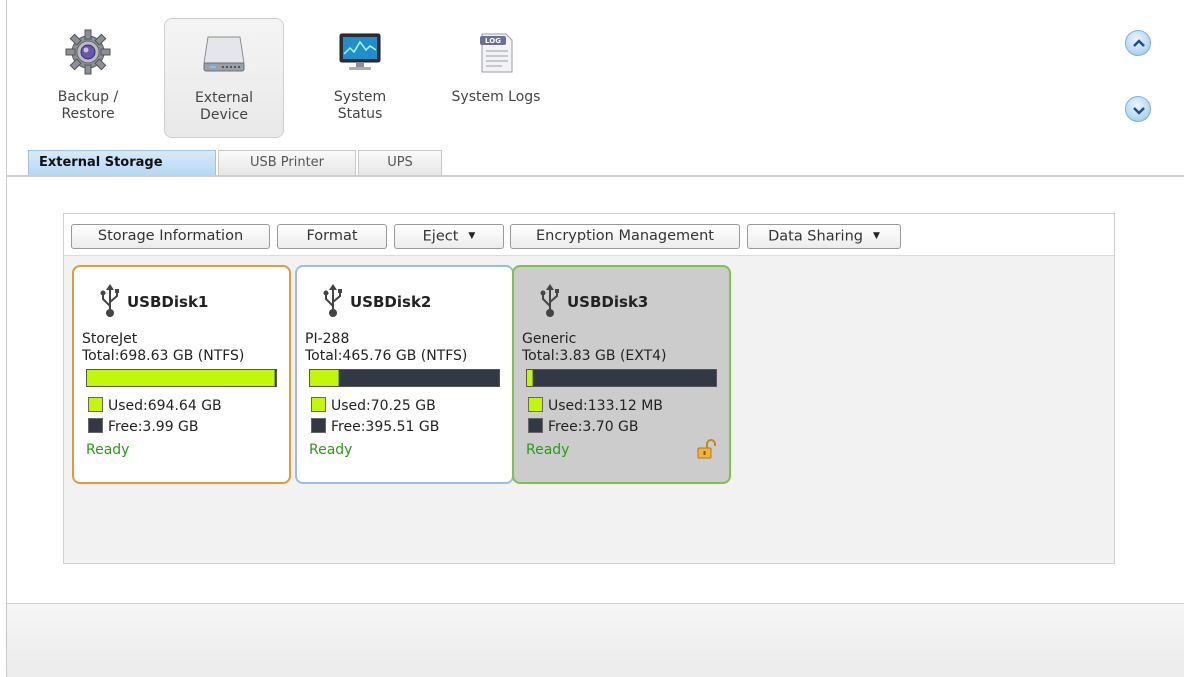 This screenshot has width=1184, height=677. I want to click on data-sharing-button: Data Sharing ▼, so click(824, 236).